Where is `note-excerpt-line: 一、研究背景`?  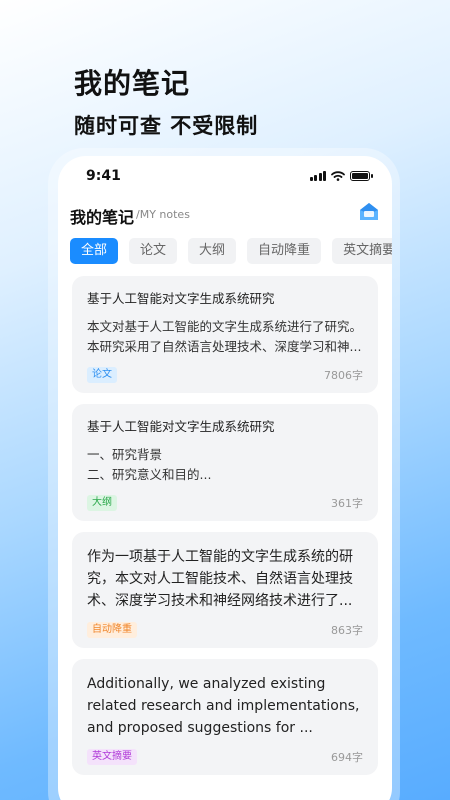 note-excerpt-line: 一、研究背景 is located at coordinates (125, 454).